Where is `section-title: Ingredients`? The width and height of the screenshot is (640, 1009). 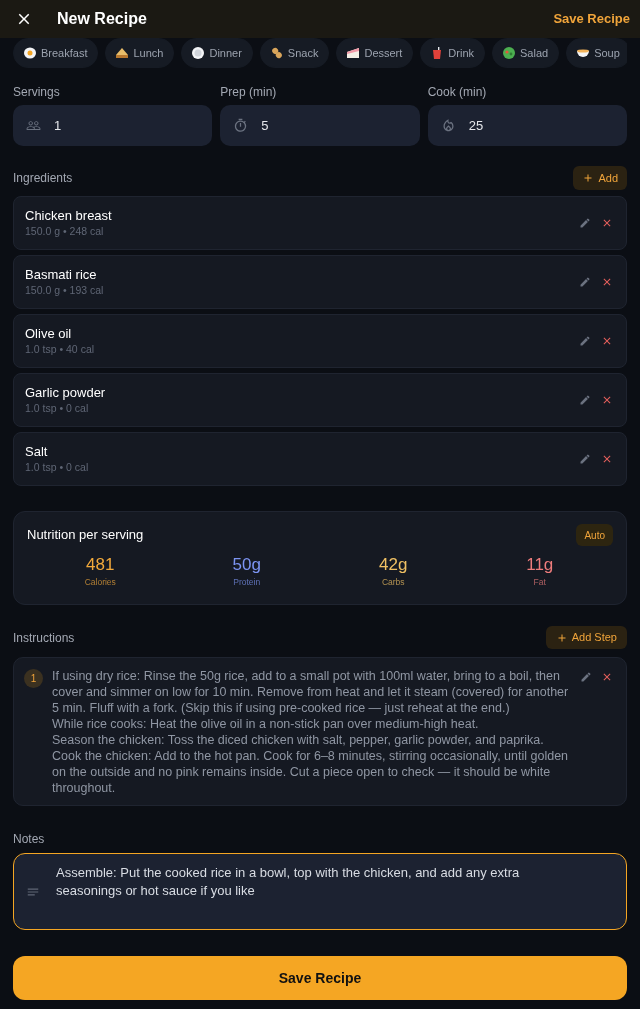
section-title: Ingredients is located at coordinates (43, 178).